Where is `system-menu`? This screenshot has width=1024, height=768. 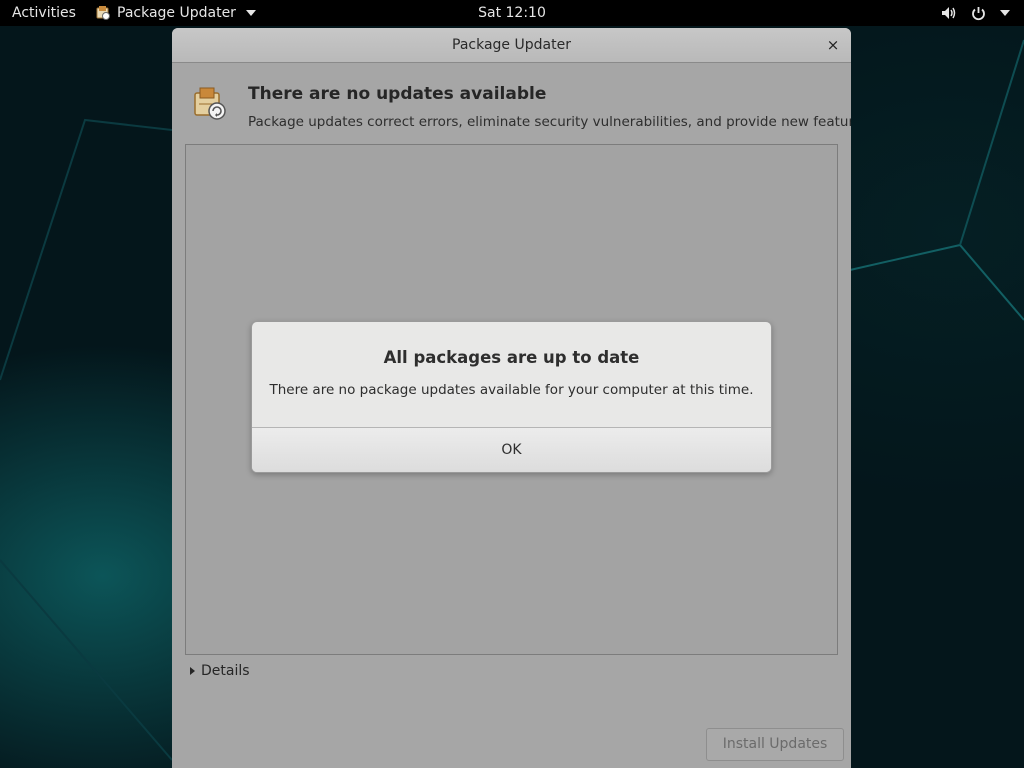 system-menu is located at coordinates (975, 13).